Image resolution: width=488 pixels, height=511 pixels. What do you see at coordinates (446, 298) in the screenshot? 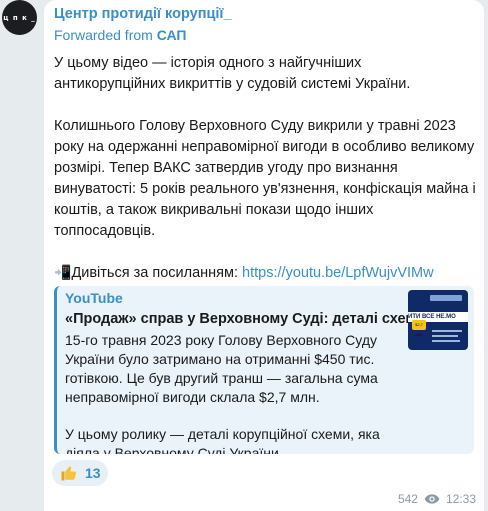
I see `thumbnail-logo` at bounding box center [446, 298].